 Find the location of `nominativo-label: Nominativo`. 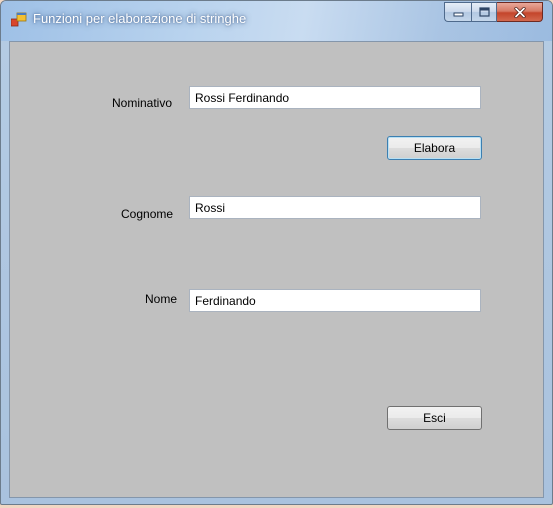

nominativo-label: Nominativo is located at coordinates (142, 103).